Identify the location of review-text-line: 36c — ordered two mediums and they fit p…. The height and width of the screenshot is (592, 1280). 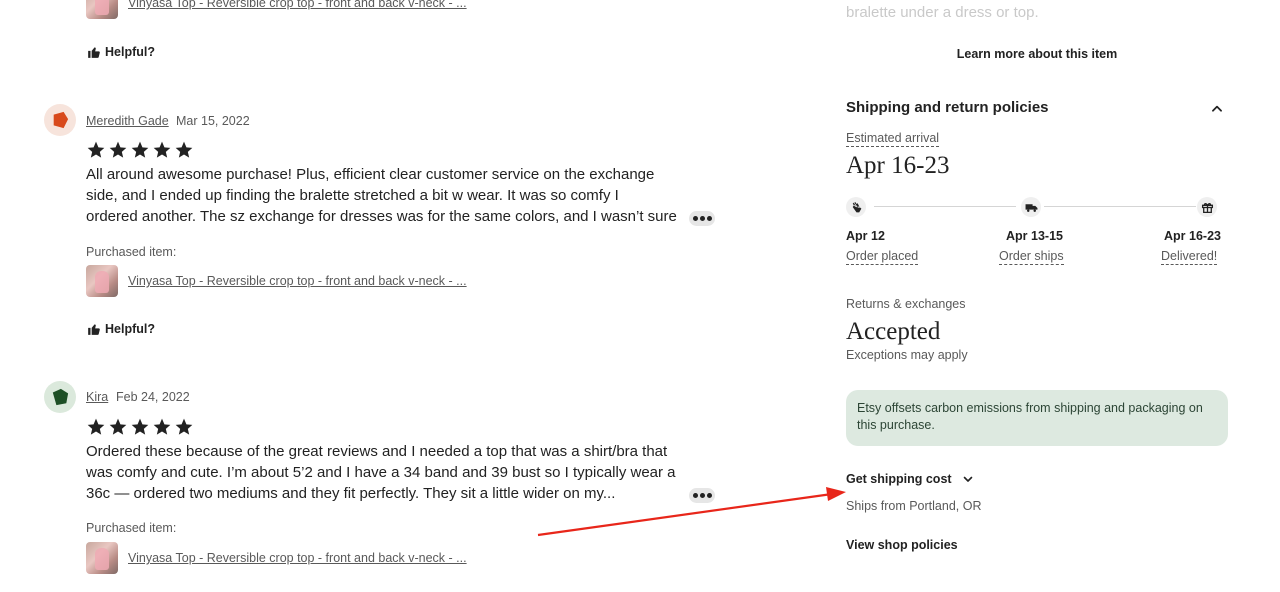
(351, 493).